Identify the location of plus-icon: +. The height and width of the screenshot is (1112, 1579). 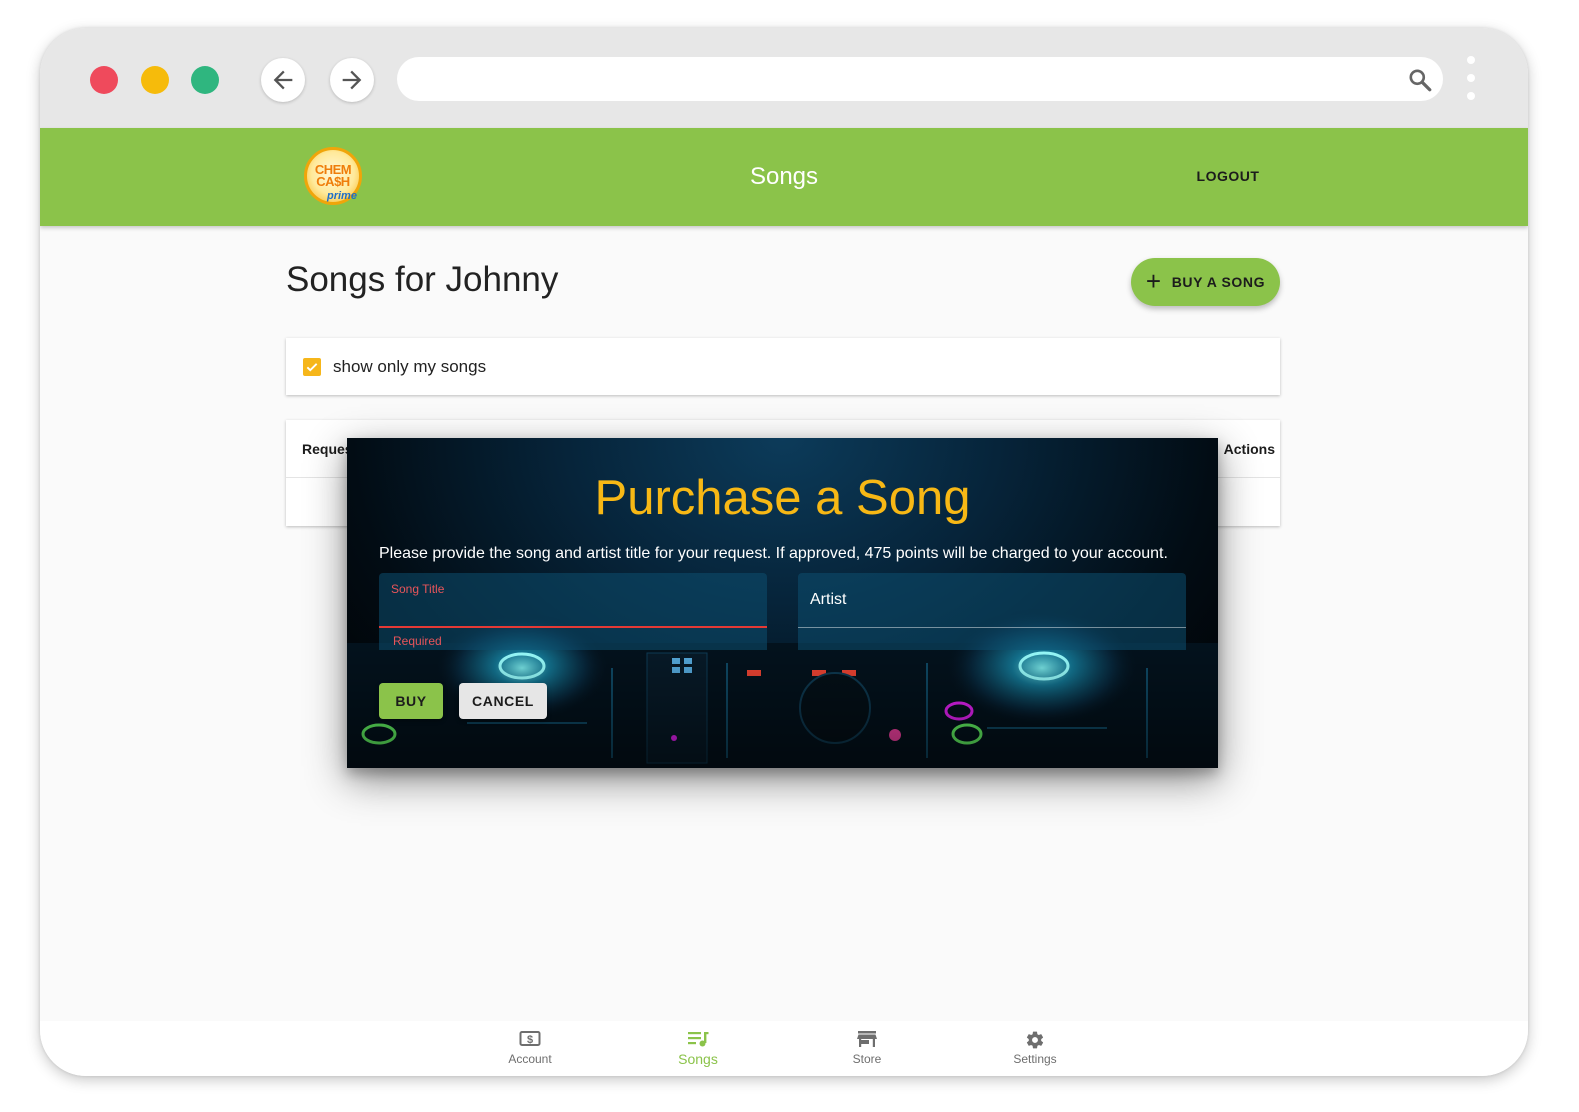
(1153, 280).